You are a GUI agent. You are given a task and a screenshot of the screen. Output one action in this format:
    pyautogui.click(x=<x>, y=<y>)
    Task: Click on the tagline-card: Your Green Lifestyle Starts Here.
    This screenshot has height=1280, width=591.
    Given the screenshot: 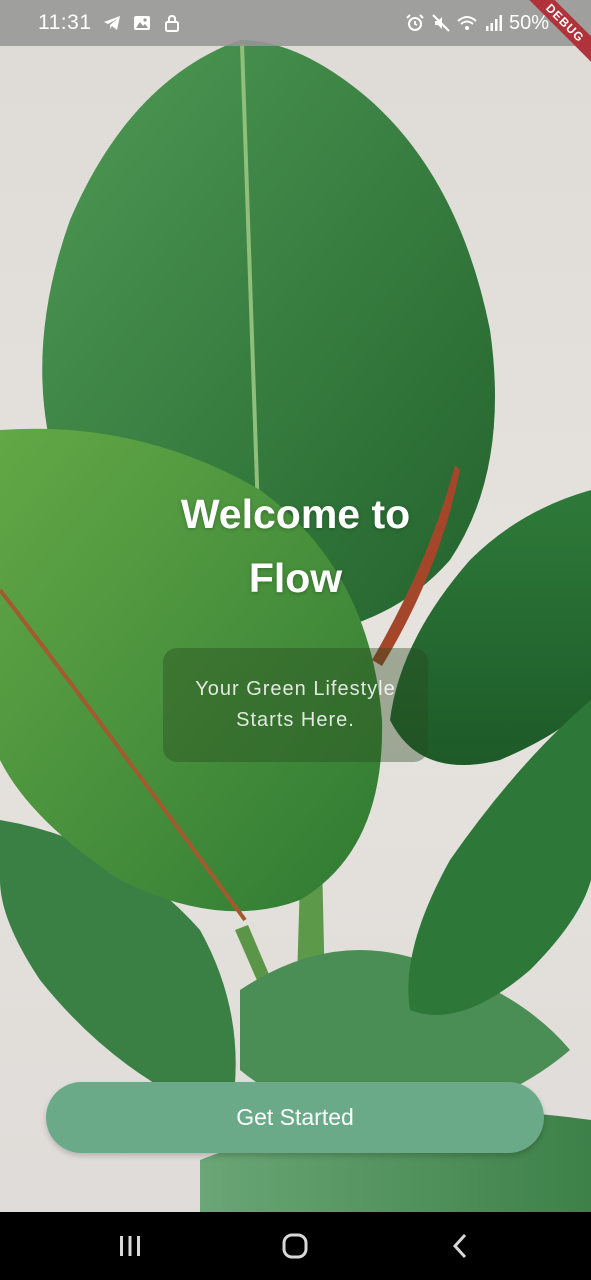 What is the action you would take?
    pyautogui.click(x=295, y=705)
    